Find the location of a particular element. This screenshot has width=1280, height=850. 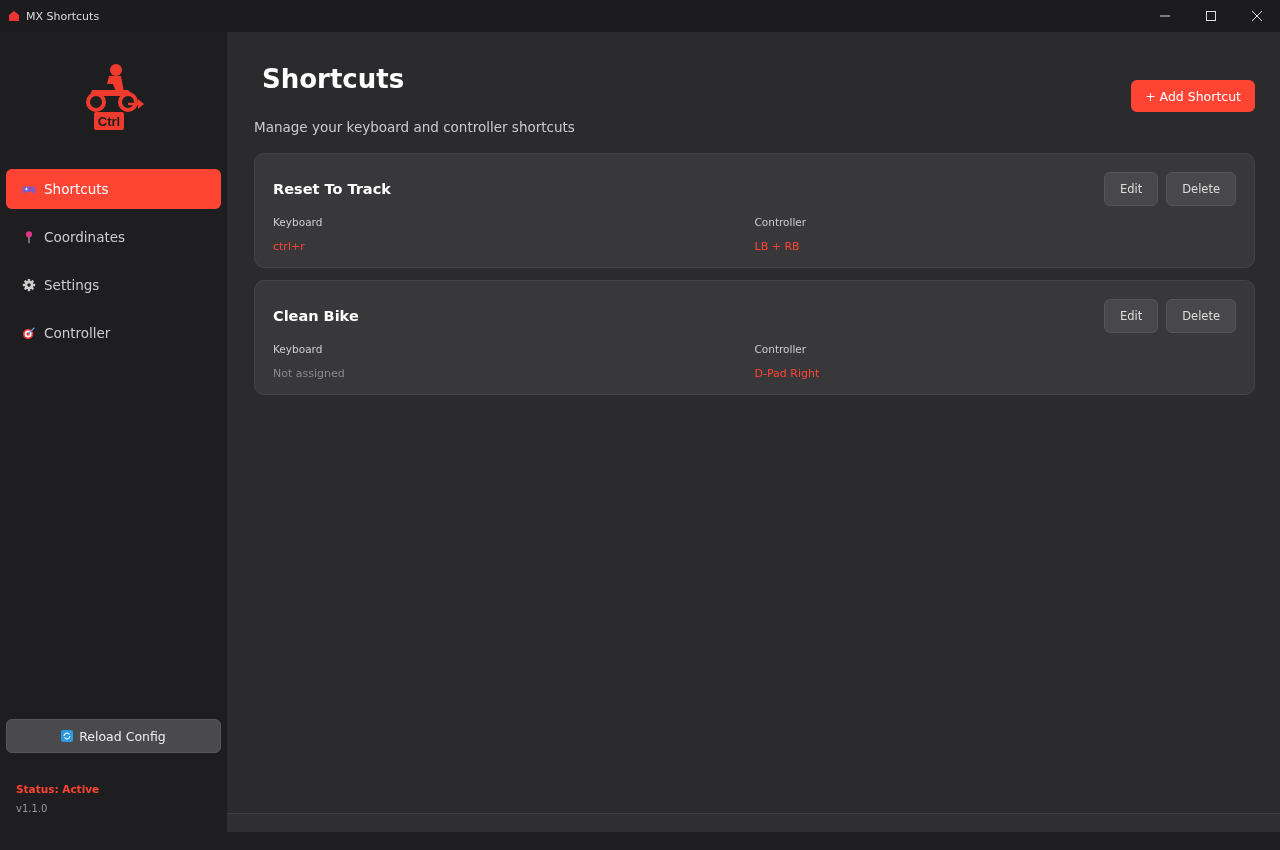

shortcut-name: Reset To Track is located at coordinates (332, 189).